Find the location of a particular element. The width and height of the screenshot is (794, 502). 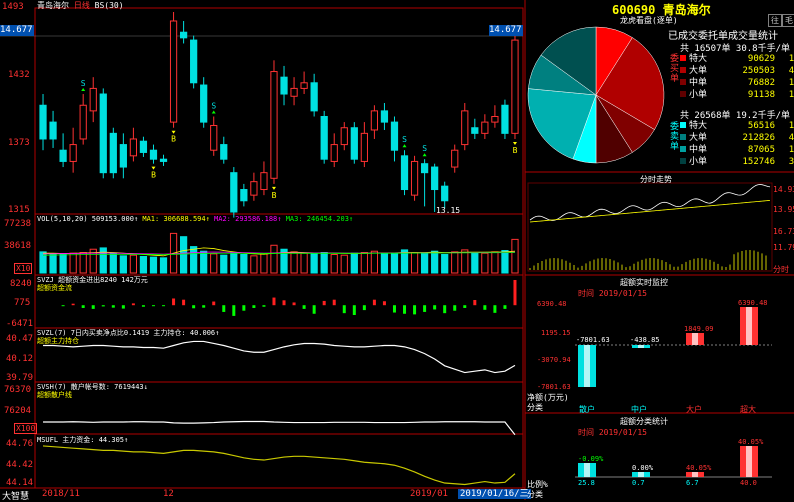

low-price-marker: 13.15 is located at coordinates (448, 210).